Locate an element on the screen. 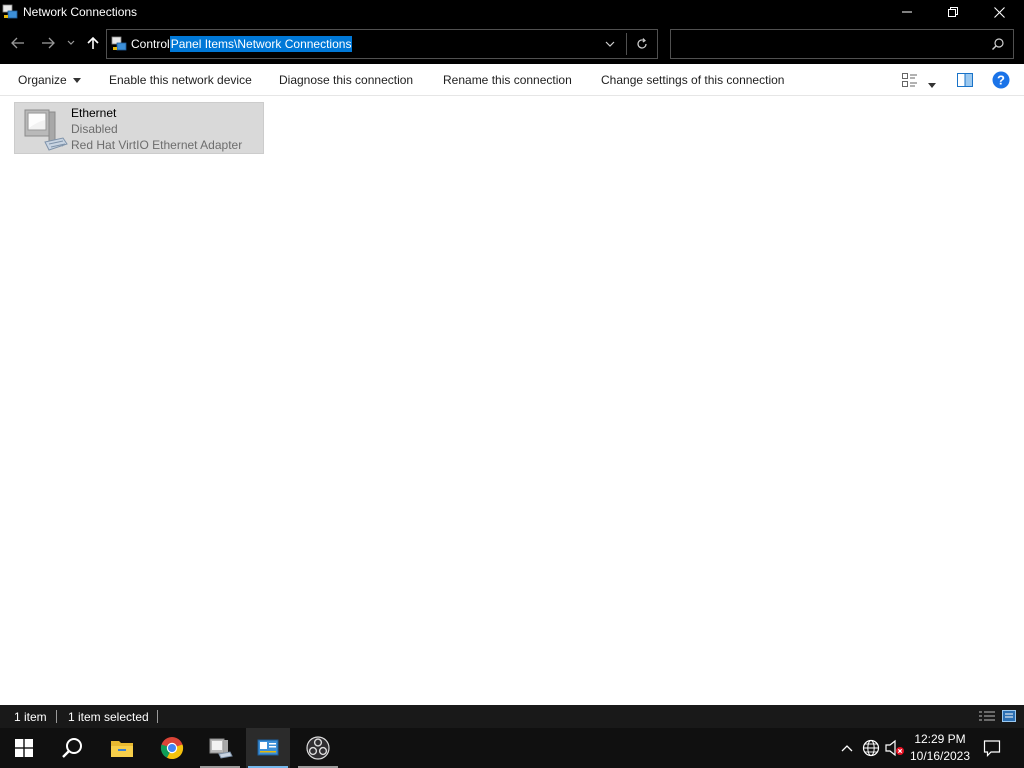 The width and height of the screenshot is (1024, 768). change-settings-button: Change settings of this connection is located at coordinates (692, 80).